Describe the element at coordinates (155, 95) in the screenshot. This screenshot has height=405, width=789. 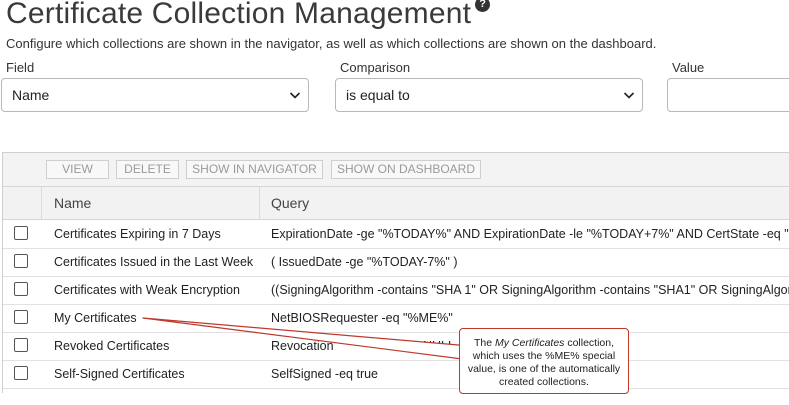
I see `field-select: Name` at that location.